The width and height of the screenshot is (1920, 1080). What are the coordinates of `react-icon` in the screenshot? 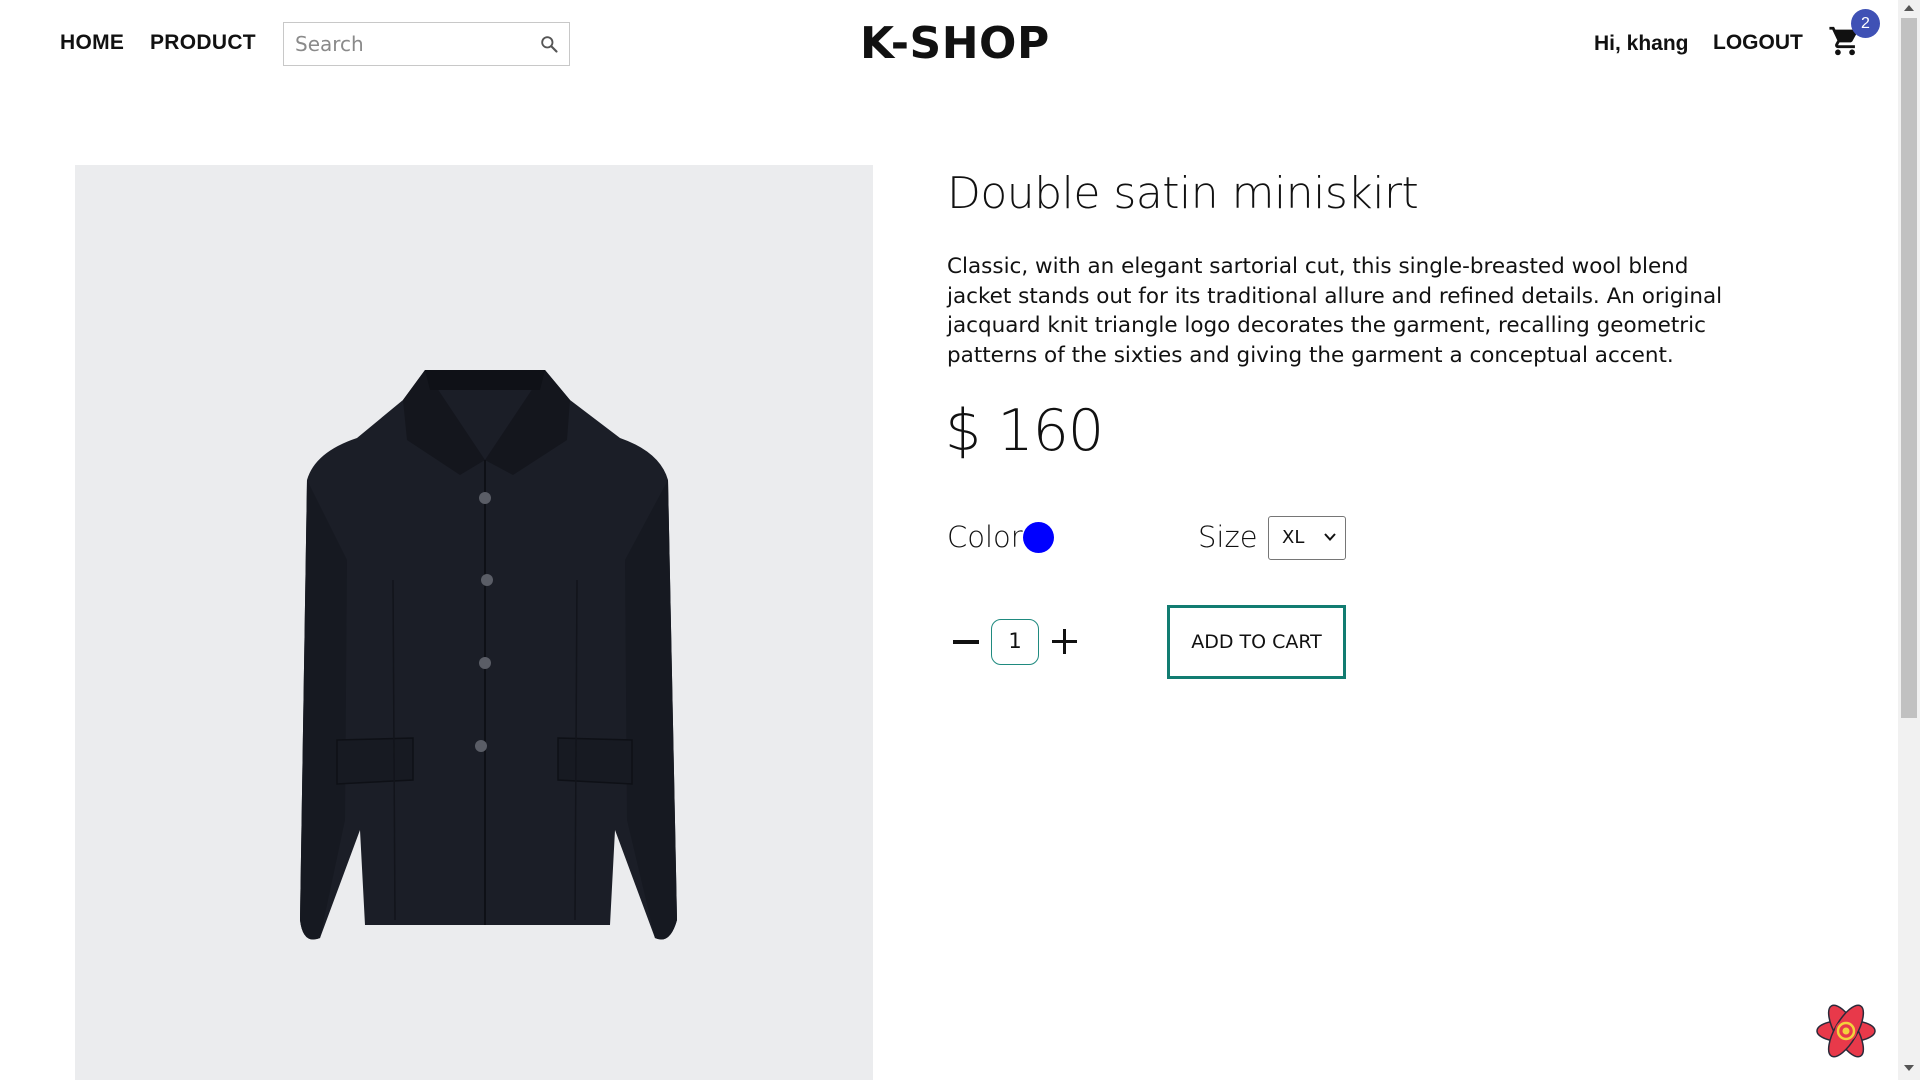 It's located at (1846, 1031).